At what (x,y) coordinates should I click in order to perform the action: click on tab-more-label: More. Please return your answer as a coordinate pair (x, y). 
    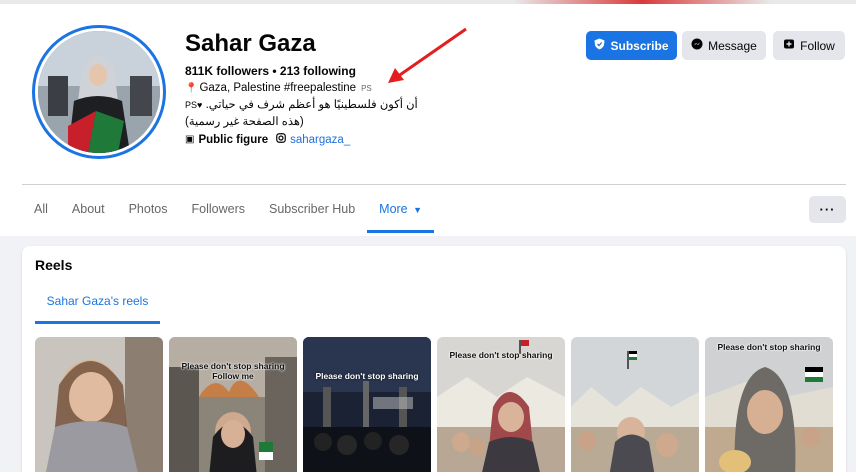
    Looking at the image, I should click on (393, 209).